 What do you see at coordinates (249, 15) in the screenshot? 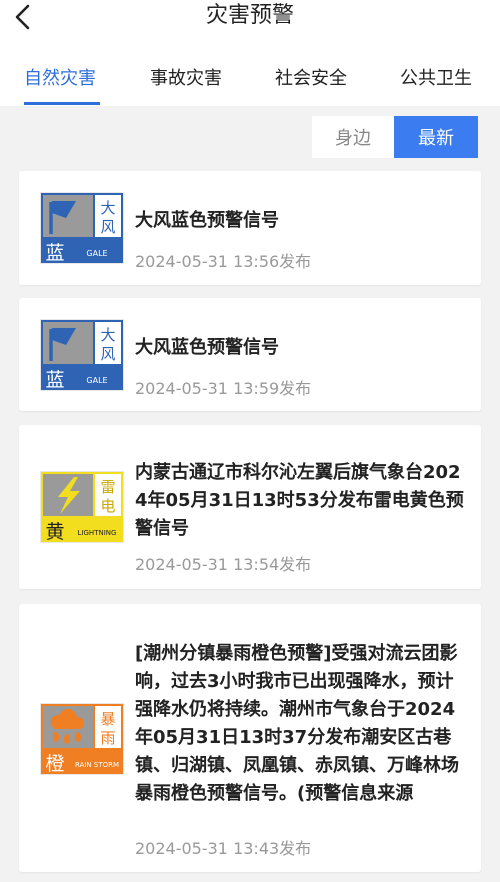
I see `page-title: 灾害预警` at bounding box center [249, 15].